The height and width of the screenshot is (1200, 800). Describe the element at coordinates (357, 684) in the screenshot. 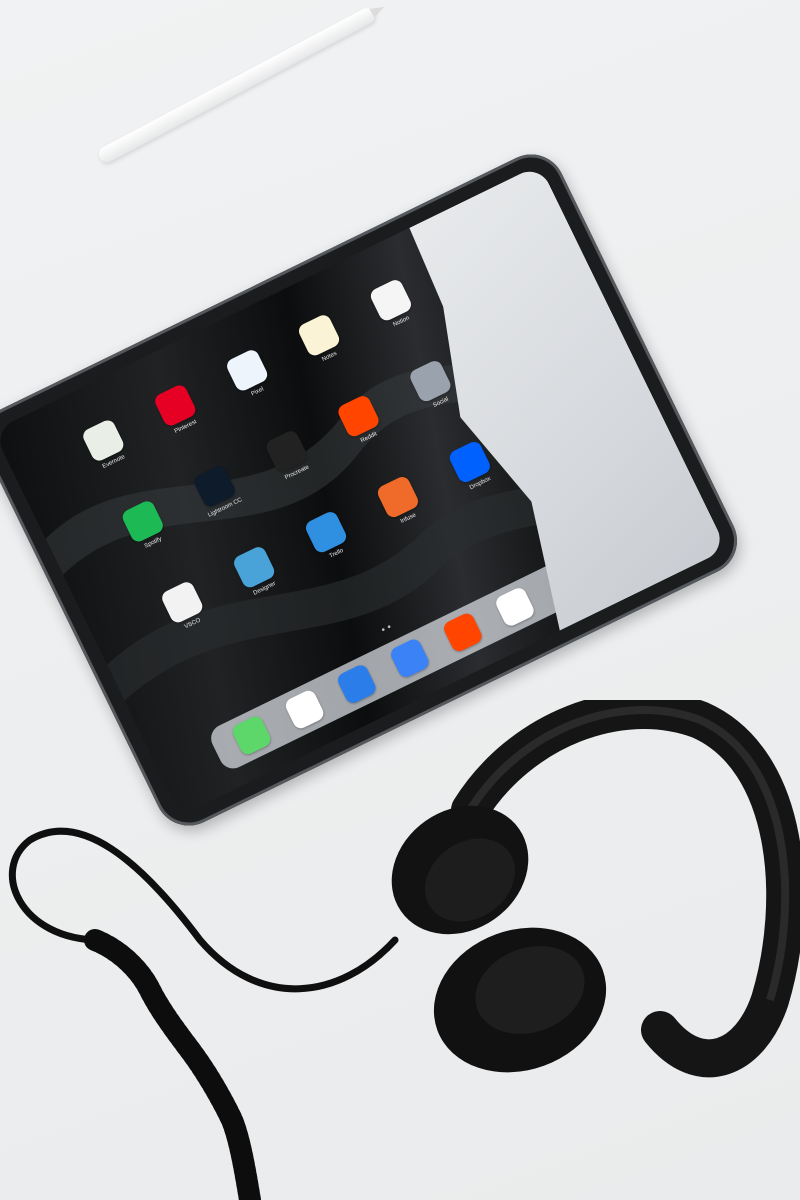

I see `files-icon` at that location.